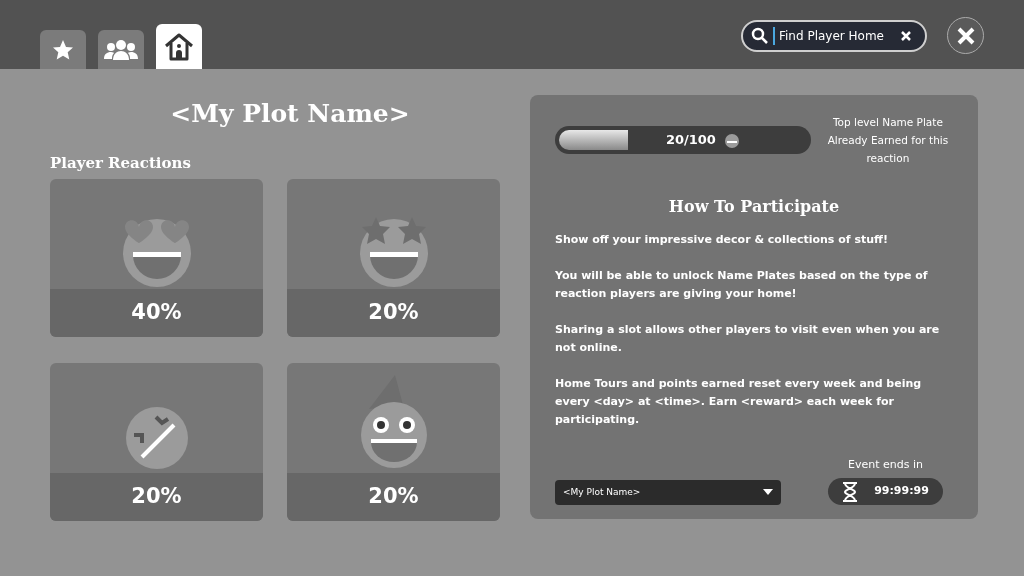 The image size is (1024, 576). What do you see at coordinates (888, 140) in the screenshot?
I see `name-plate-note: Top level Name Plate Already Earned for this reaction` at bounding box center [888, 140].